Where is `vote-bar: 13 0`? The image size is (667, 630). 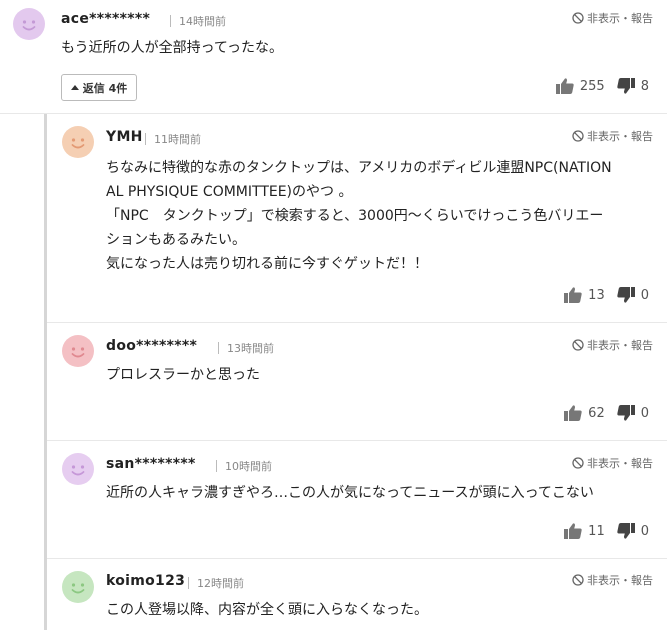 vote-bar: 13 0 is located at coordinates (606, 295).